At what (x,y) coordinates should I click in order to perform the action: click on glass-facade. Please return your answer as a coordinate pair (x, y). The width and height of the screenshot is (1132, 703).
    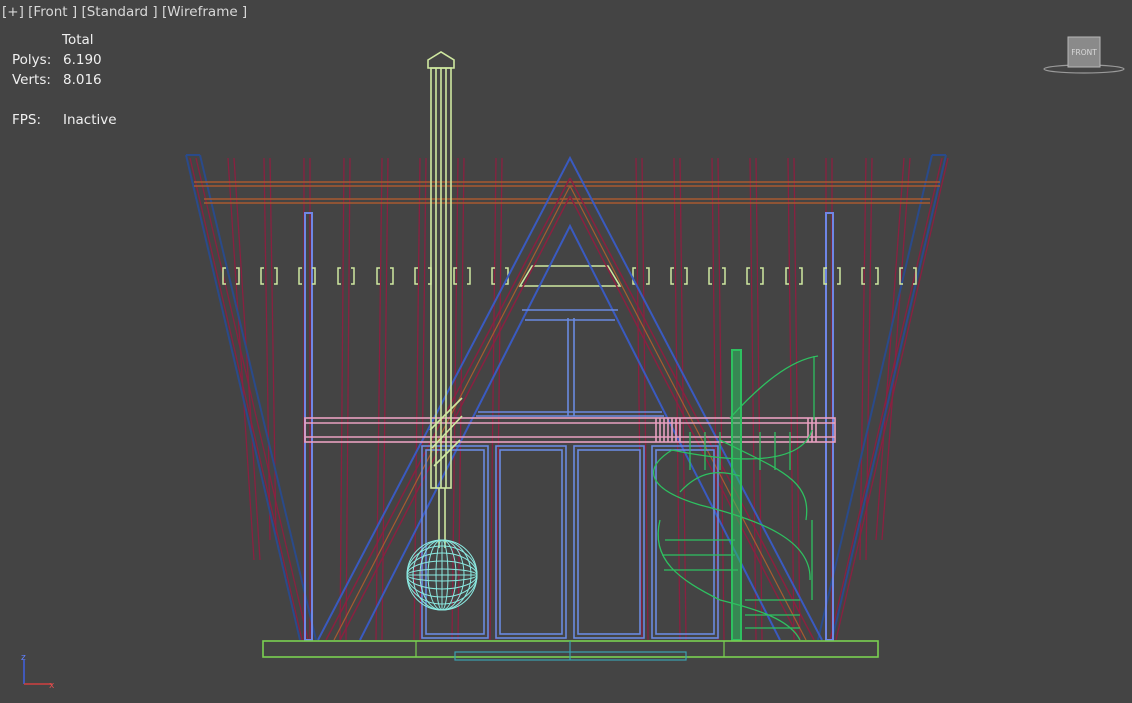
    Looking at the image, I should click on (570, 474).